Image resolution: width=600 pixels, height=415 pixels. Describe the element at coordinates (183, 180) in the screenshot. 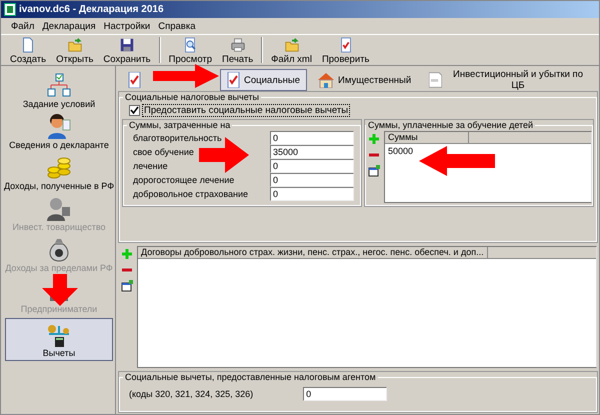

I see `field-label: дорогостоящее лечение` at that location.